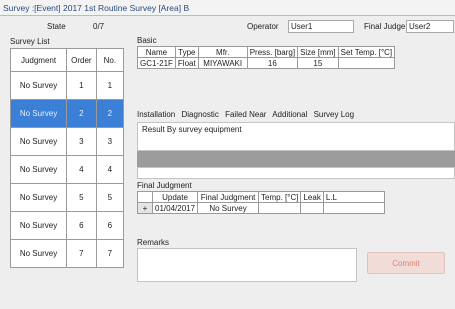 This screenshot has width=455, height=309. Describe the element at coordinates (156, 114) in the screenshot. I see `tab-installation: Installation` at that location.